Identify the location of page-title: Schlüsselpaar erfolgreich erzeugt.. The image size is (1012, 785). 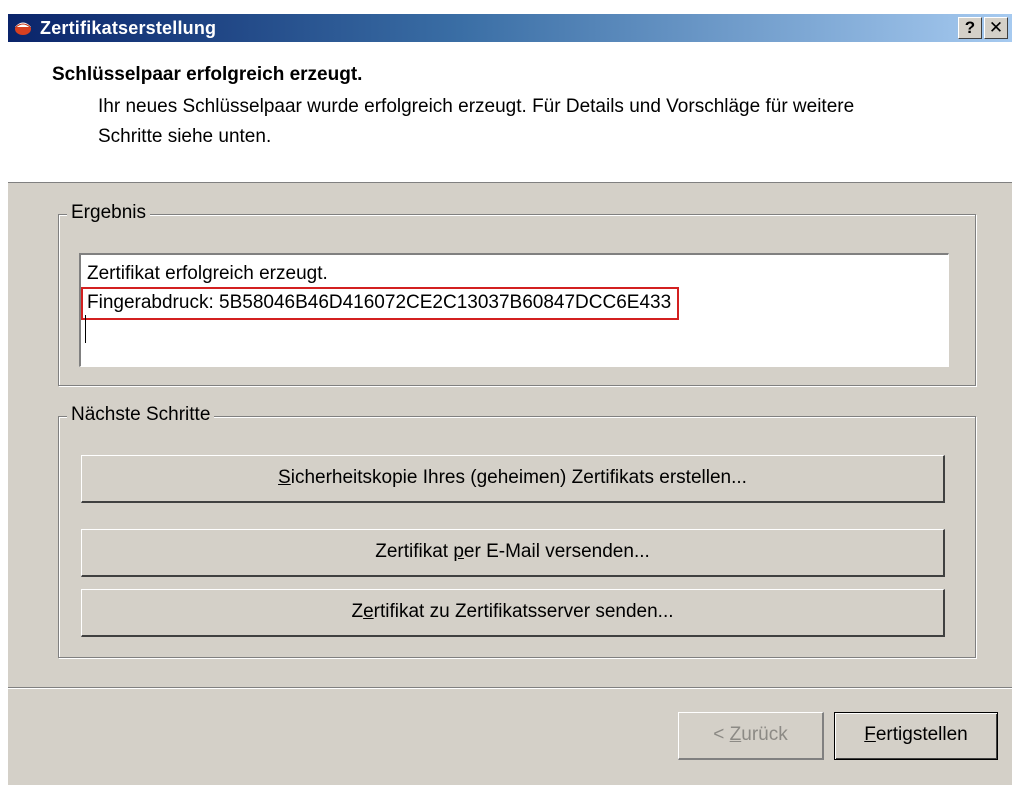
(207, 74).